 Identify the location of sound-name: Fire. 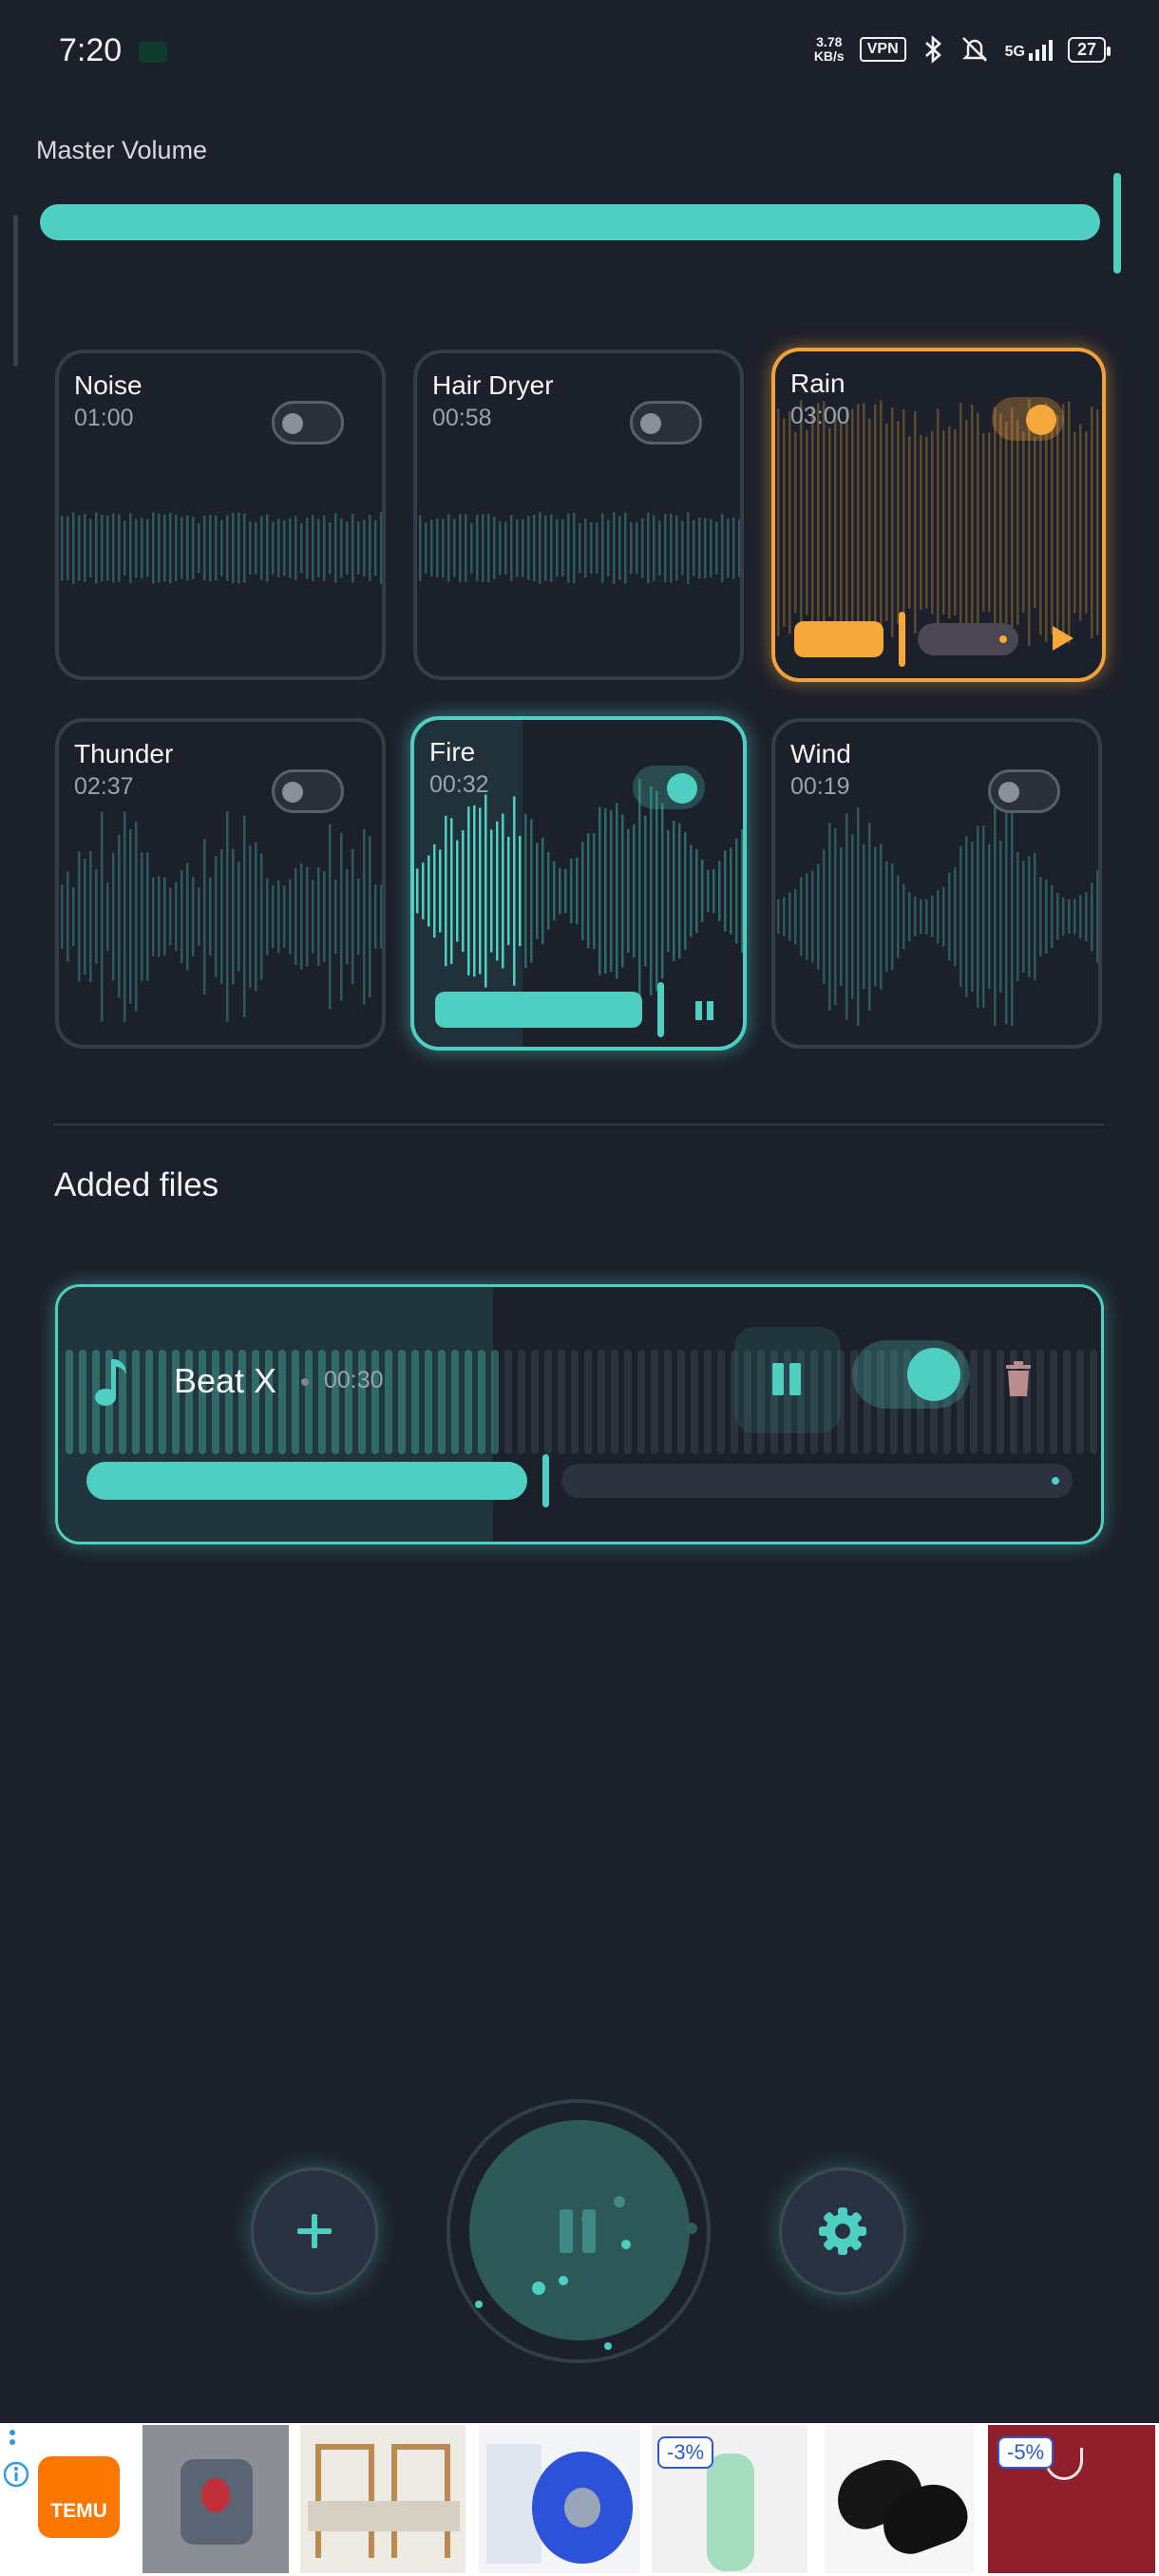
(452, 752).